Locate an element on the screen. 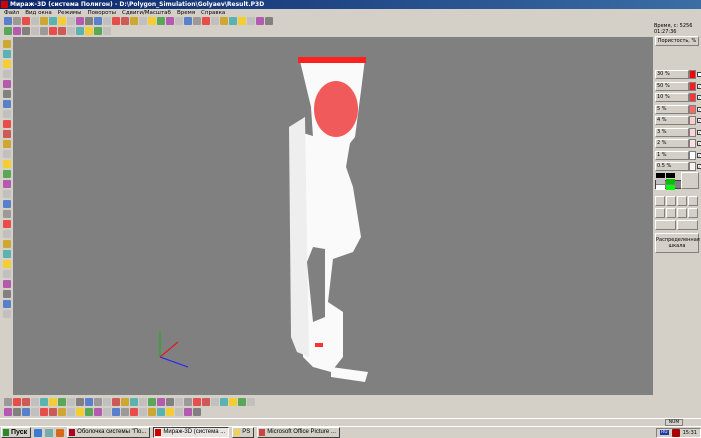 This screenshot has width=701, height=438. fit-icon is located at coordinates (660, 201).